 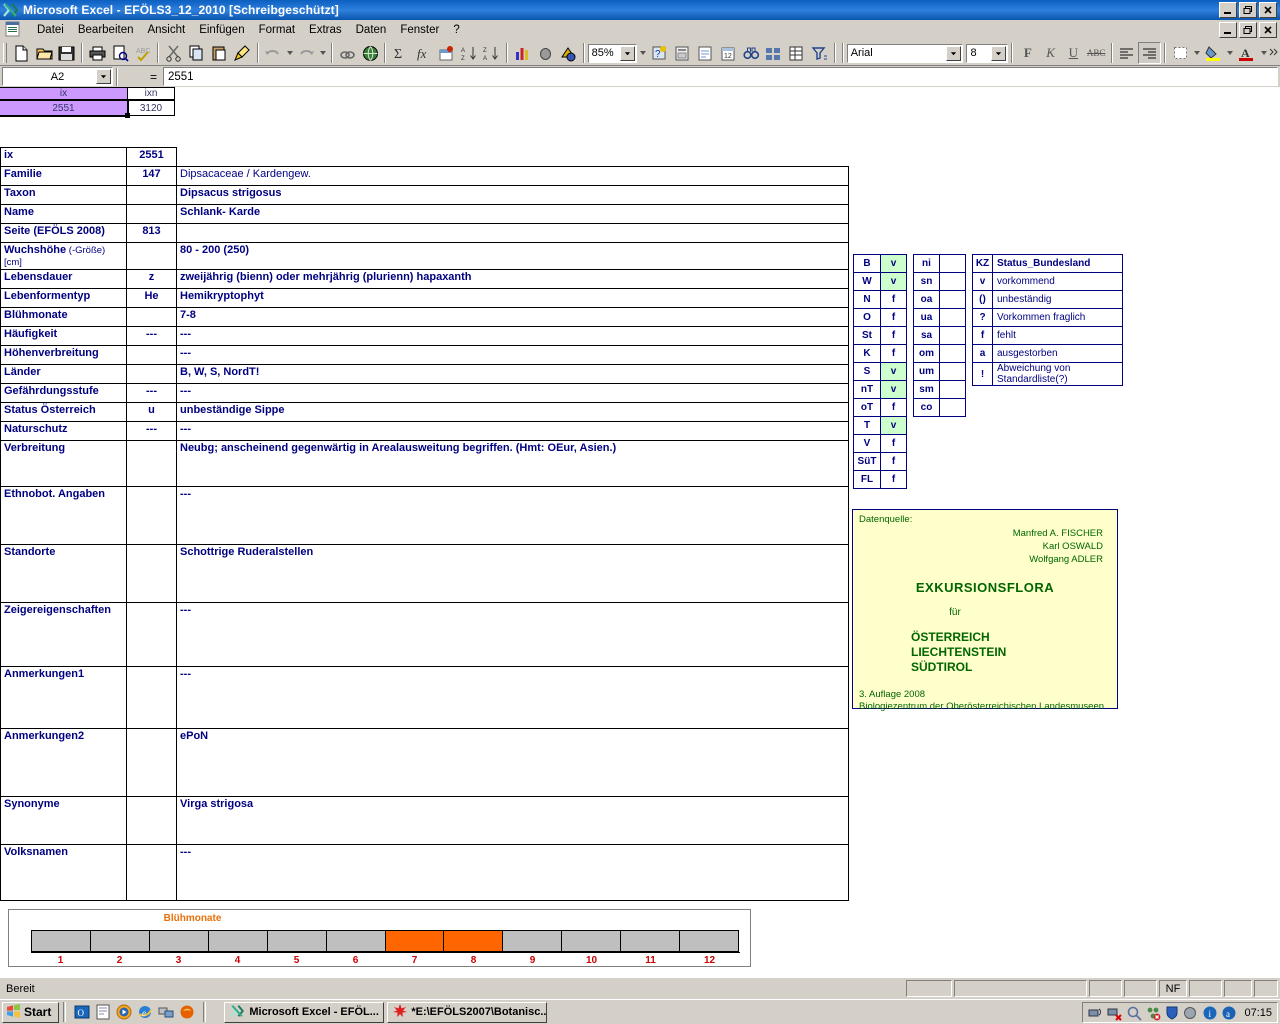 I want to click on row-label-synonyme: Synonyme, so click(x=63, y=820).